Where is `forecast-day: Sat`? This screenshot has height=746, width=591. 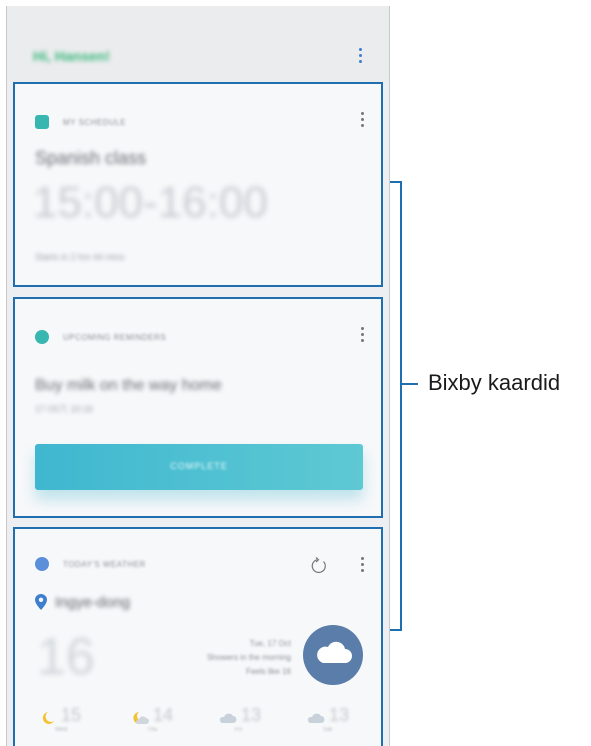
forecast-day: Sat is located at coordinates (328, 730).